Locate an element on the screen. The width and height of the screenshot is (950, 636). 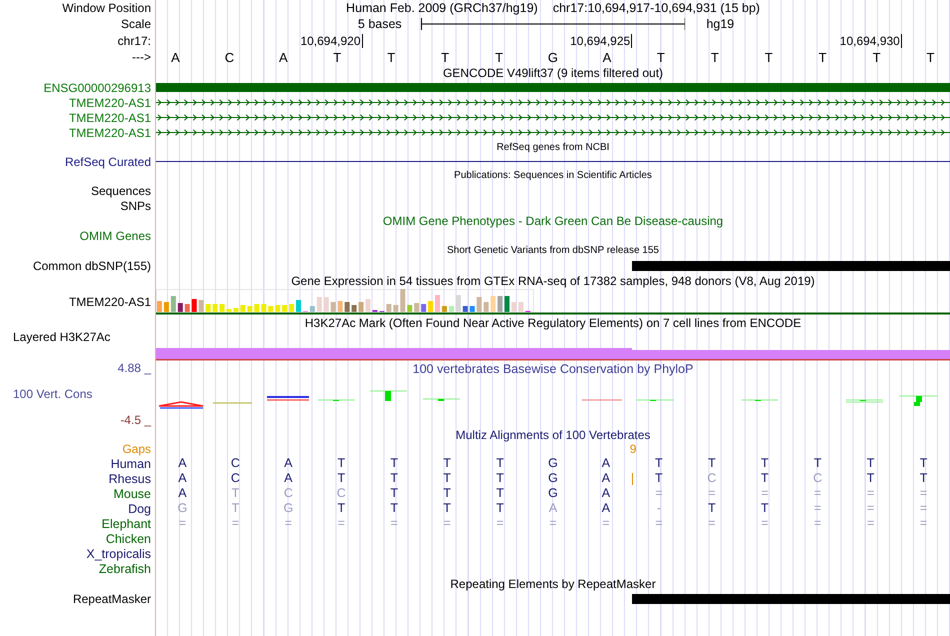
assembly-label: hg19 is located at coordinates (719, 24).